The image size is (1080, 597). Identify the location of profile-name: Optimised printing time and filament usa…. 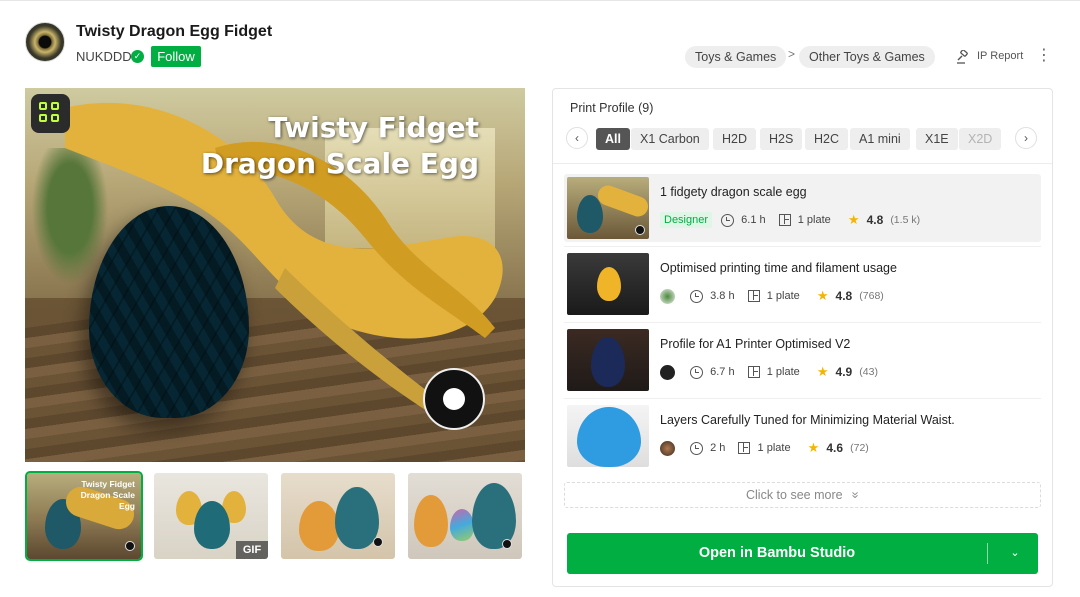
(778, 268).